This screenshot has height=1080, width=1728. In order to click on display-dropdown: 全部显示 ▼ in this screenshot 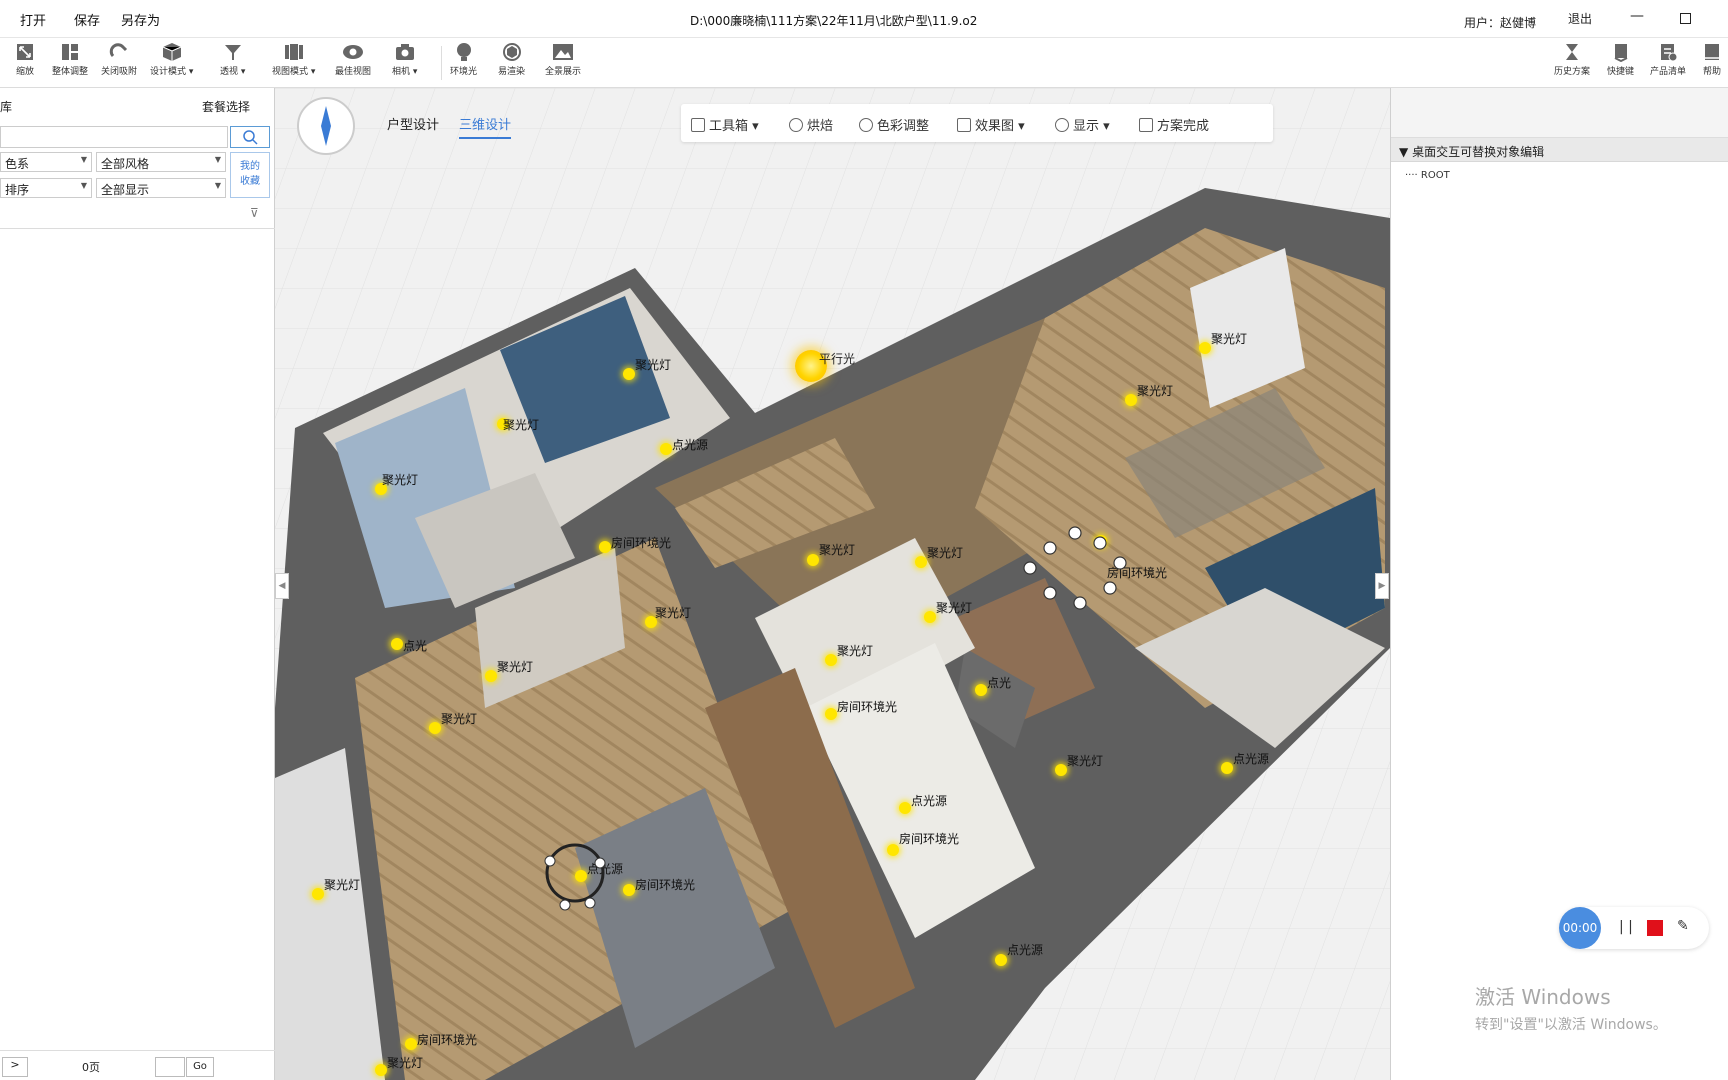, I will do `click(161, 188)`.